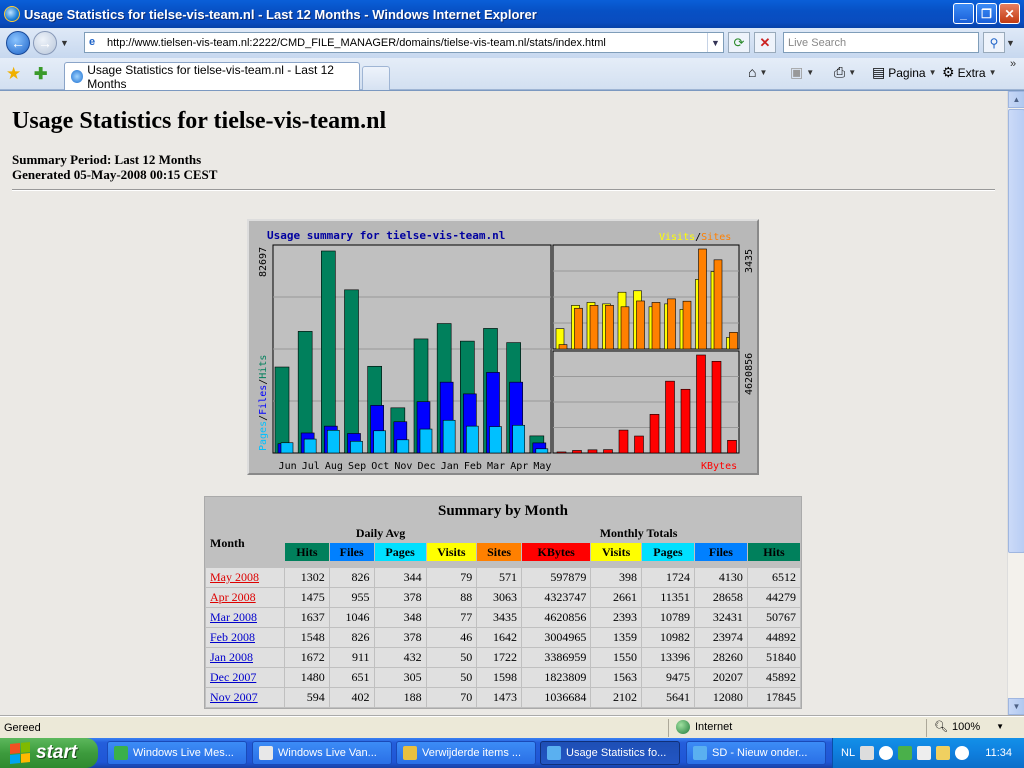 The width and height of the screenshot is (1024, 768). Describe the element at coordinates (45, 43) in the screenshot. I see `forward-button: →` at that location.